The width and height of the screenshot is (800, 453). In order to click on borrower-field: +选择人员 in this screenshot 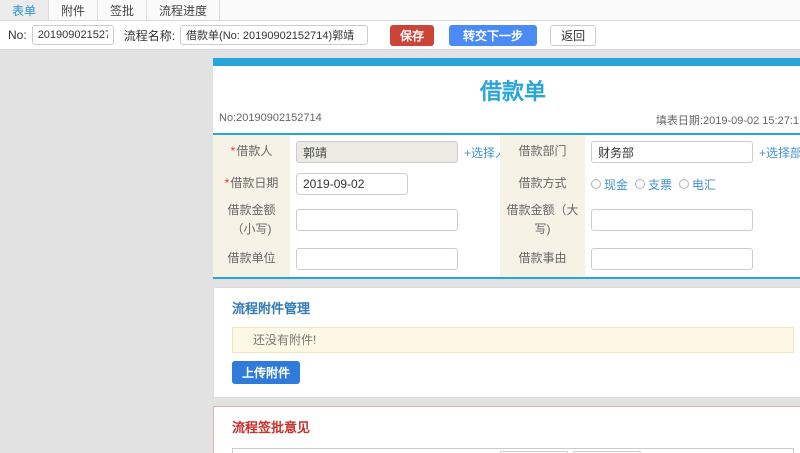, I will do `click(404, 152)`.